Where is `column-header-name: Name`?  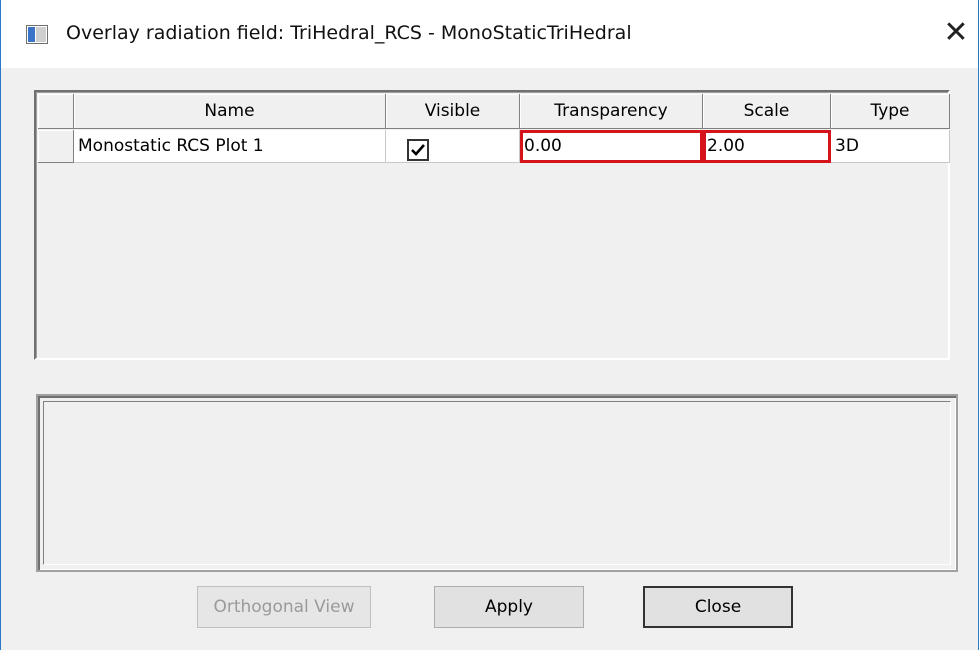
column-header-name: Name is located at coordinates (230, 111).